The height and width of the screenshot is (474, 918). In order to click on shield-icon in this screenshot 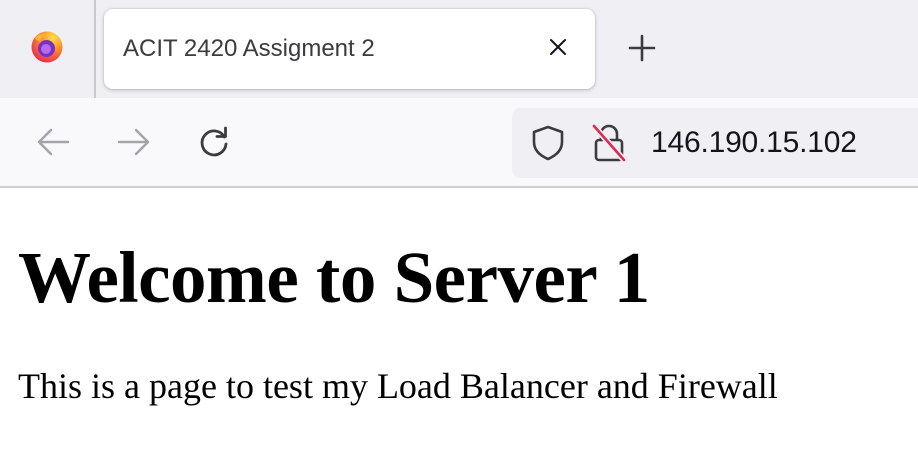, I will do `click(548, 143)`.